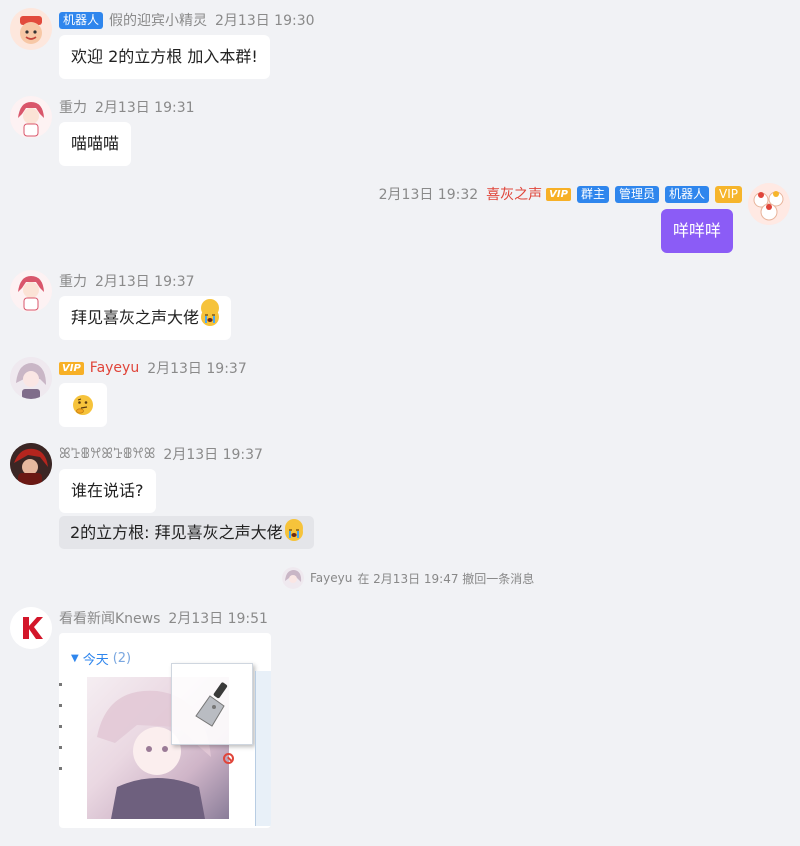 The width and height of the screenshot is (800, 846). What do you see at coordinates (218, 619) in the screenshot?
I see `timestamp: 2月13日 19:51` at bounding box center [218, 619].